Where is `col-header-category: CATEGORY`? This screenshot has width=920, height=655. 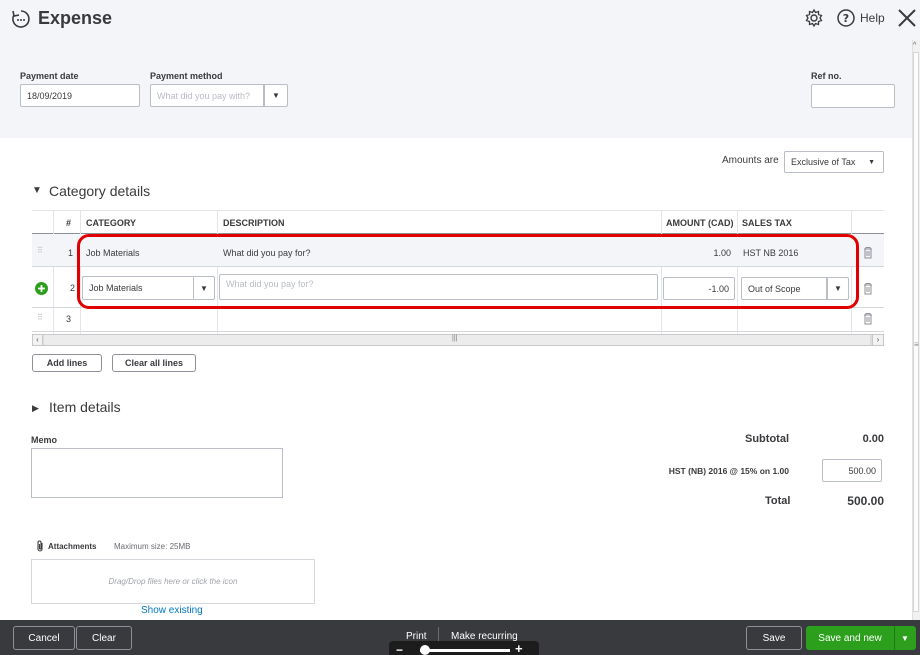 col-header-category: CATEGORY is located at coordinates (111, 223).